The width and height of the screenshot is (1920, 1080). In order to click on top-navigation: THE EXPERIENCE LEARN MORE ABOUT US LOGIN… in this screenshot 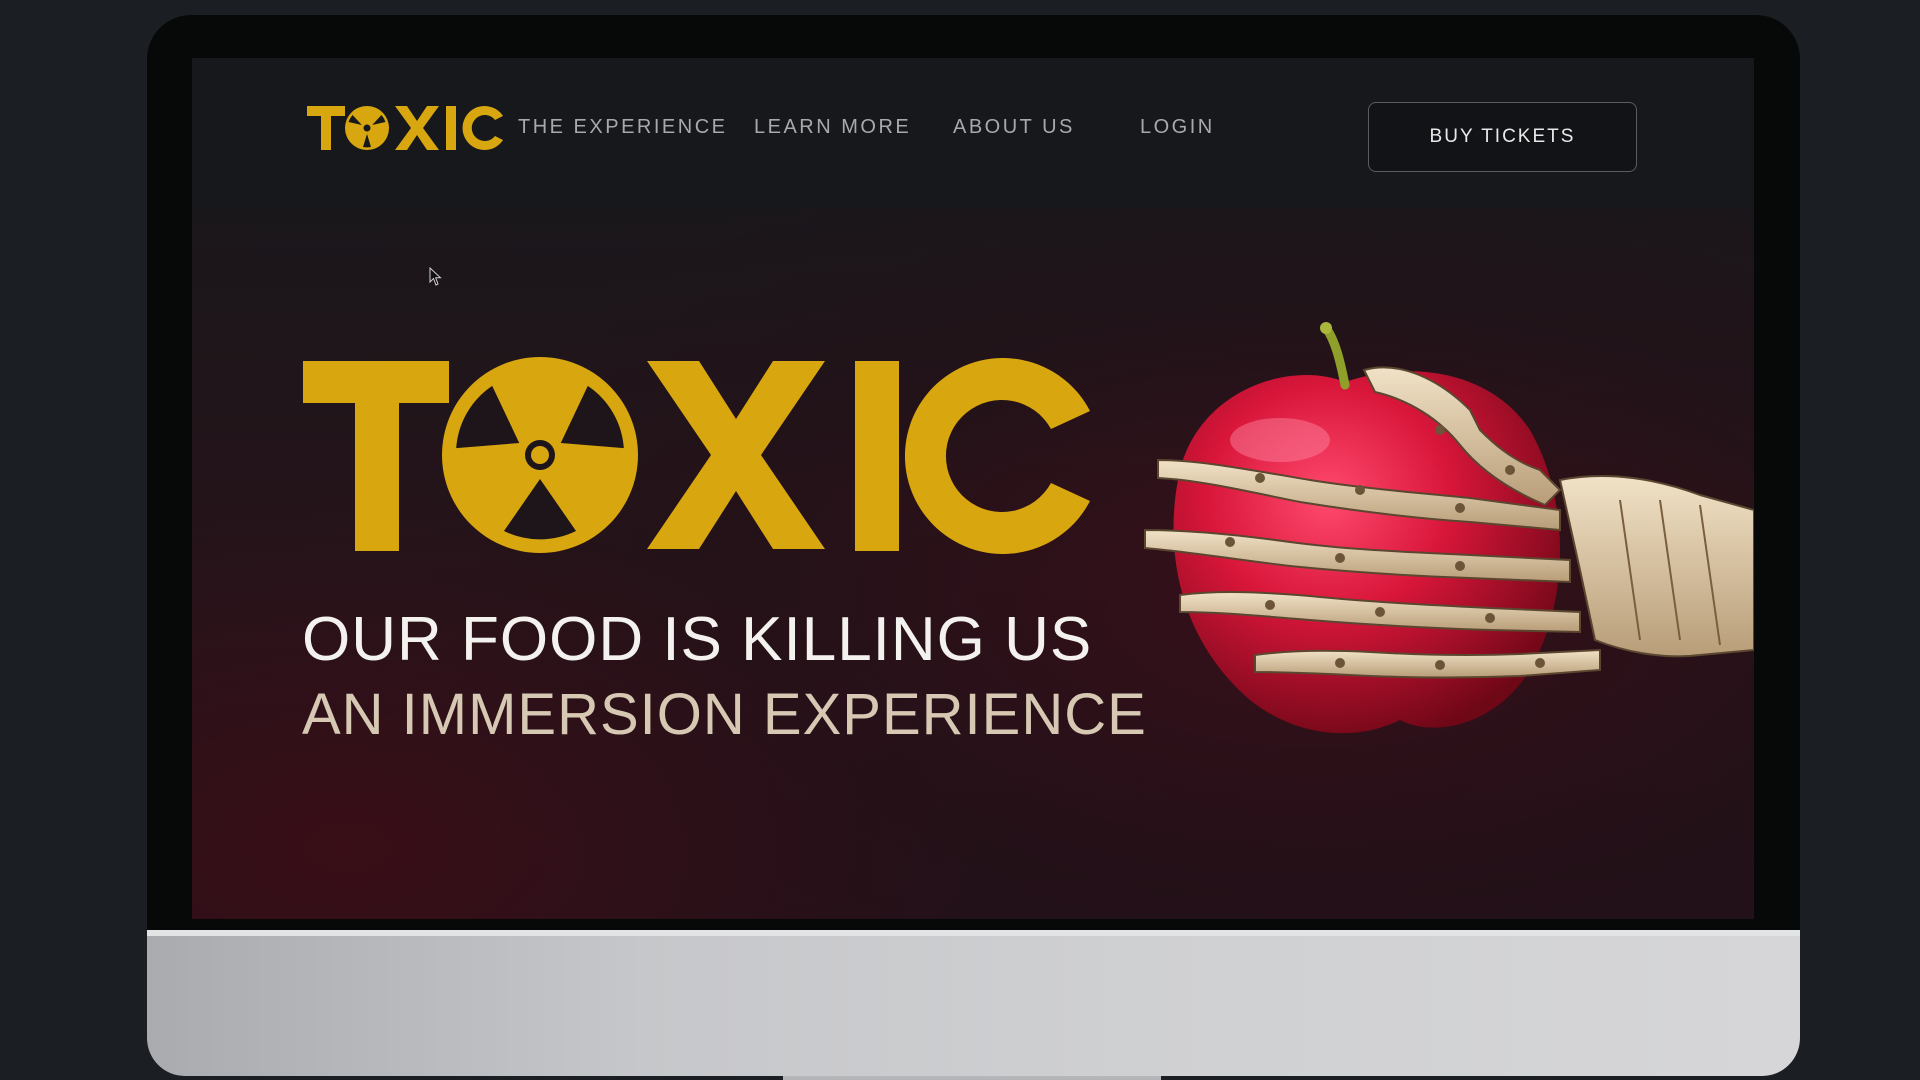, I will do `click(973, 133)`.